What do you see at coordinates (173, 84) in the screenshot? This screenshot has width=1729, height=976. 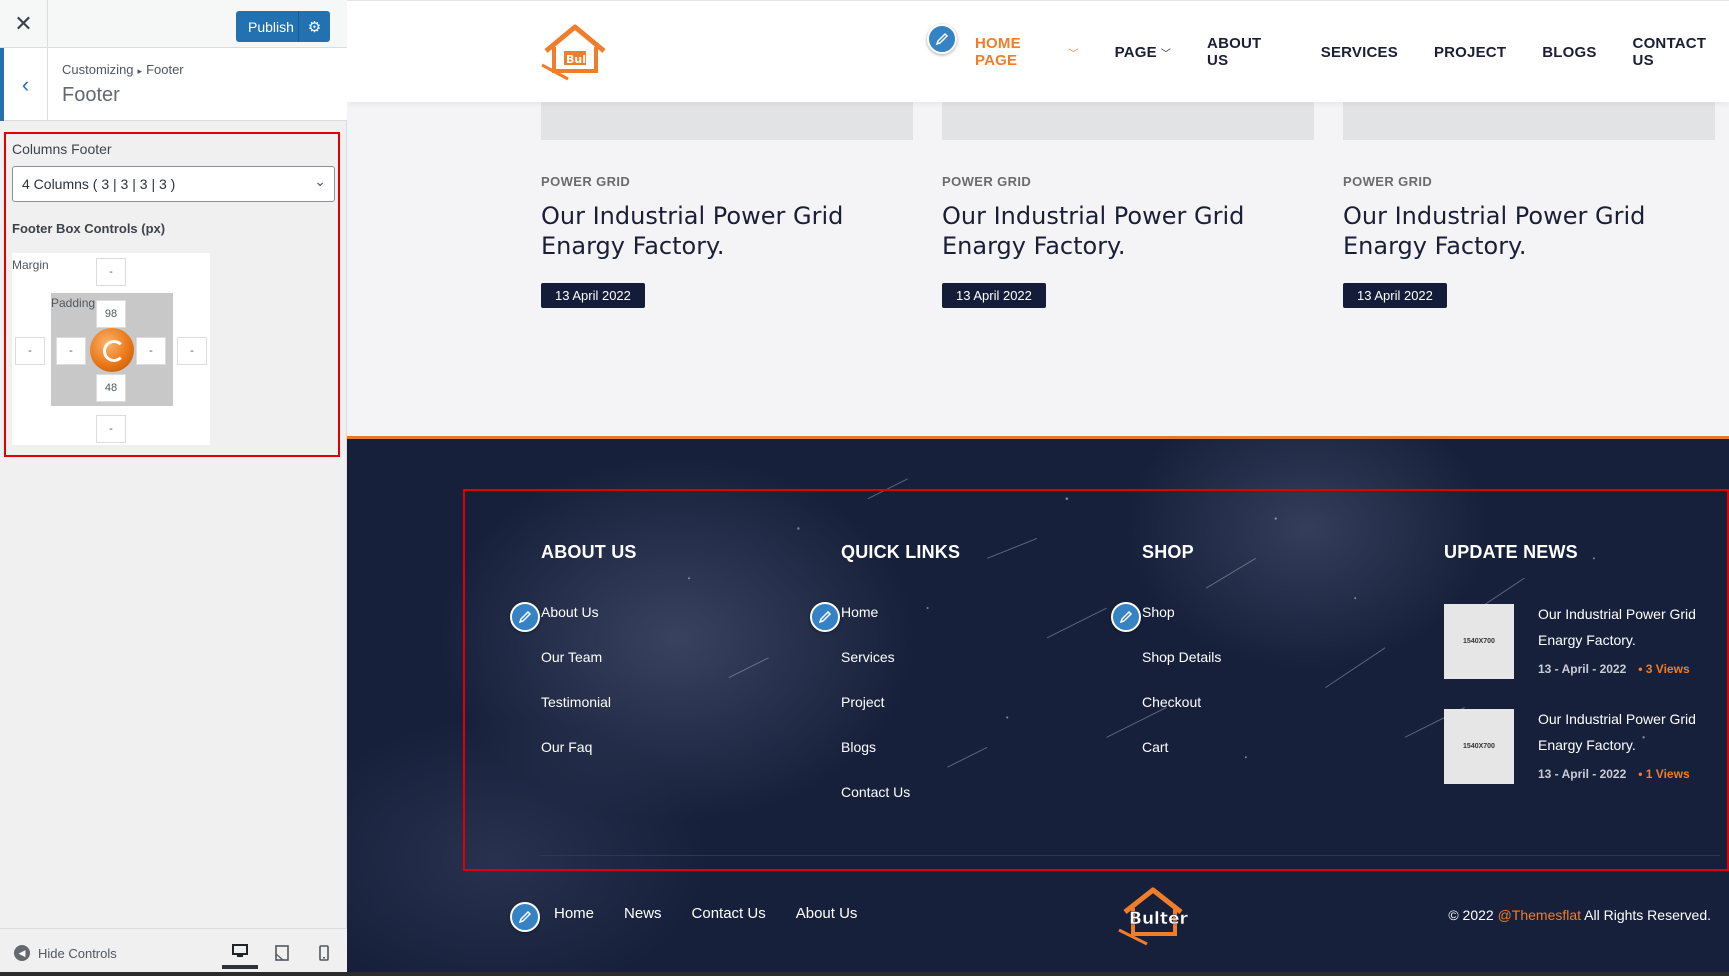 I see `section-header: ‹ Customizing ▸ Footer Footer` at bounding box center [173, 84].